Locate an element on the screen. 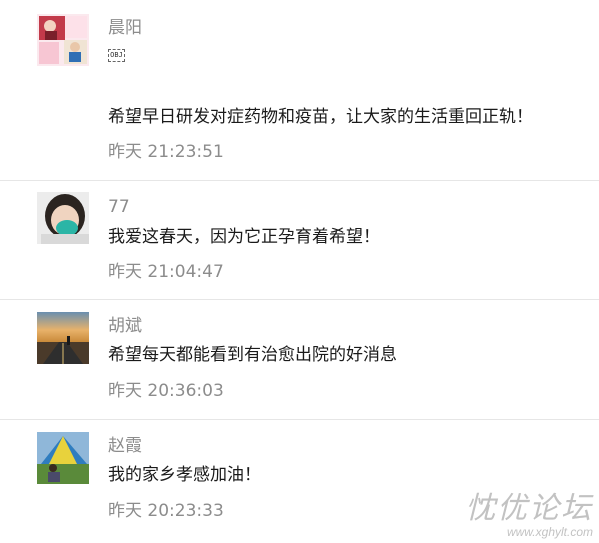 The width and height of the screenshot is (599, 543). tent-outdoor-avatar is located at coordinates (63, 458).